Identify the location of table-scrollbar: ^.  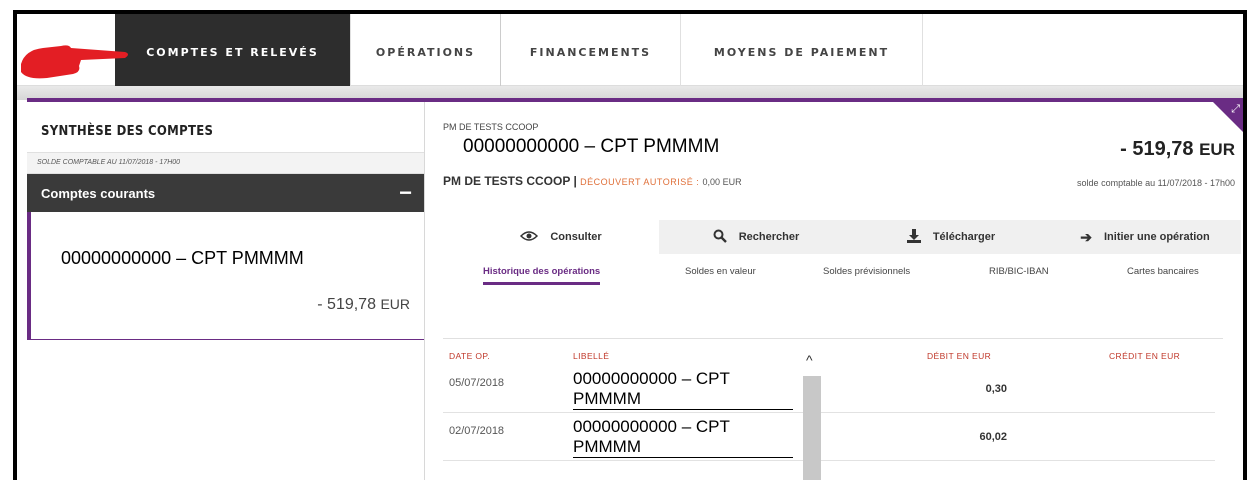
(812, 414).